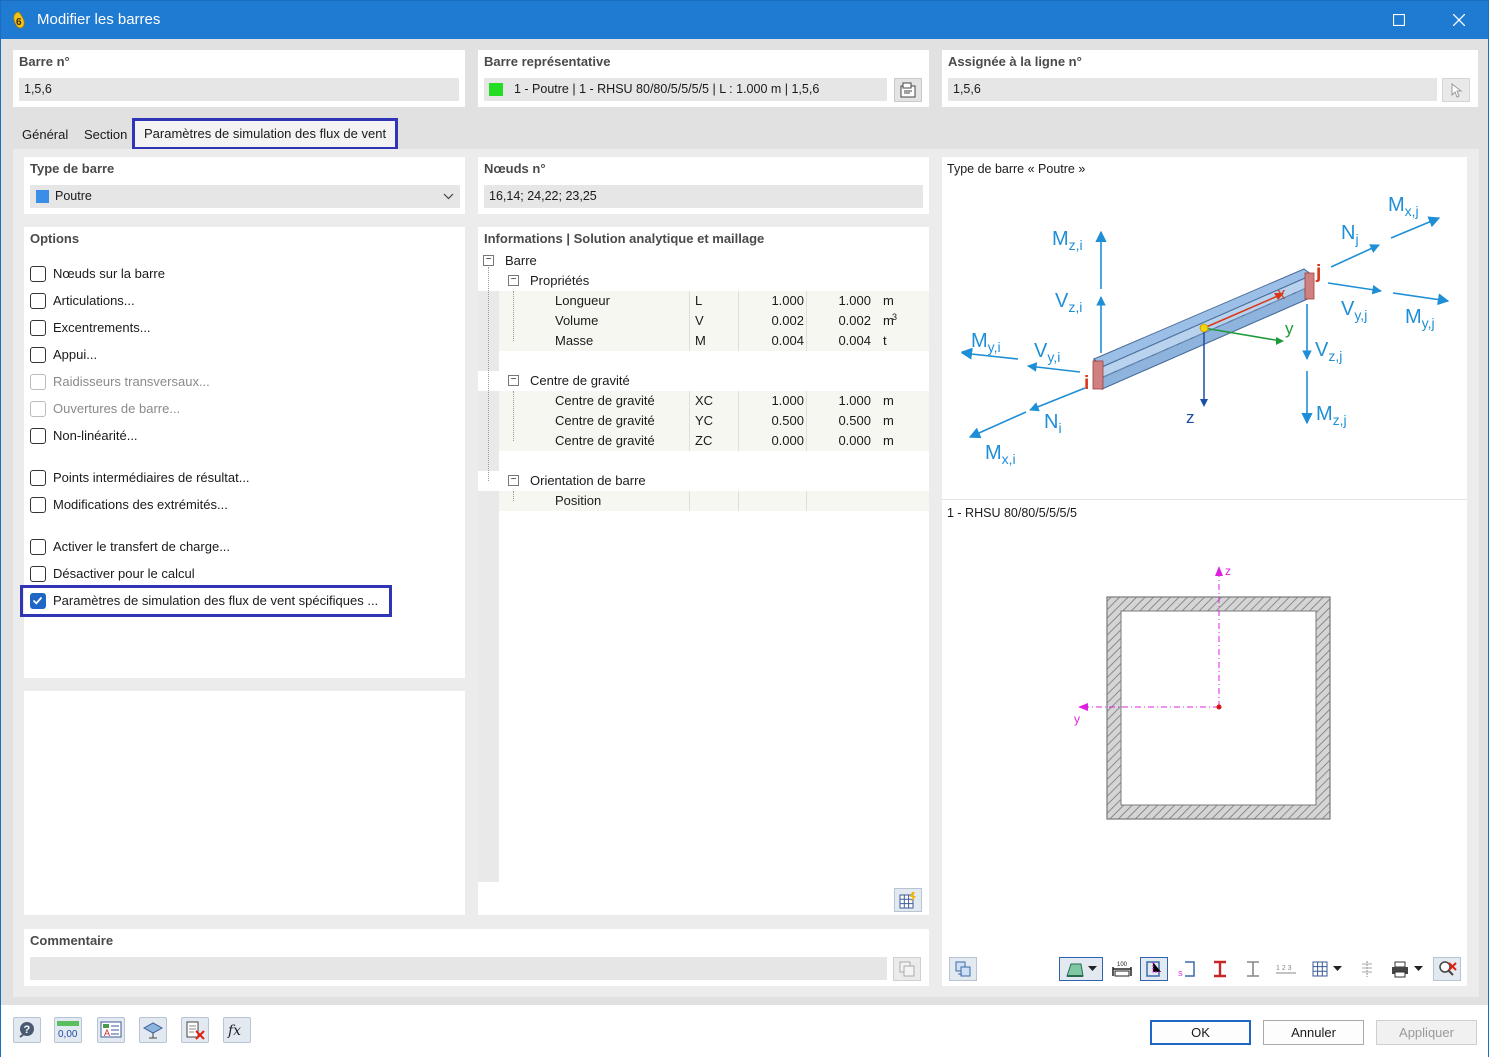 This screenshot has width=1489, height=1057. I want to click on comment-library-button, so click(907, 969).